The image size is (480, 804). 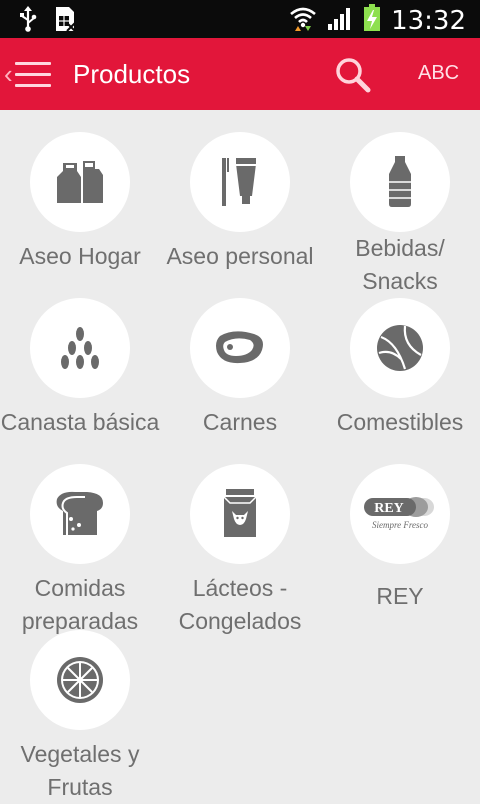 What do you see at coordinates (240, 74) in the screenshot?
I see `app-bar: ‹ Productos ABC` at bounding box center [240, 74].